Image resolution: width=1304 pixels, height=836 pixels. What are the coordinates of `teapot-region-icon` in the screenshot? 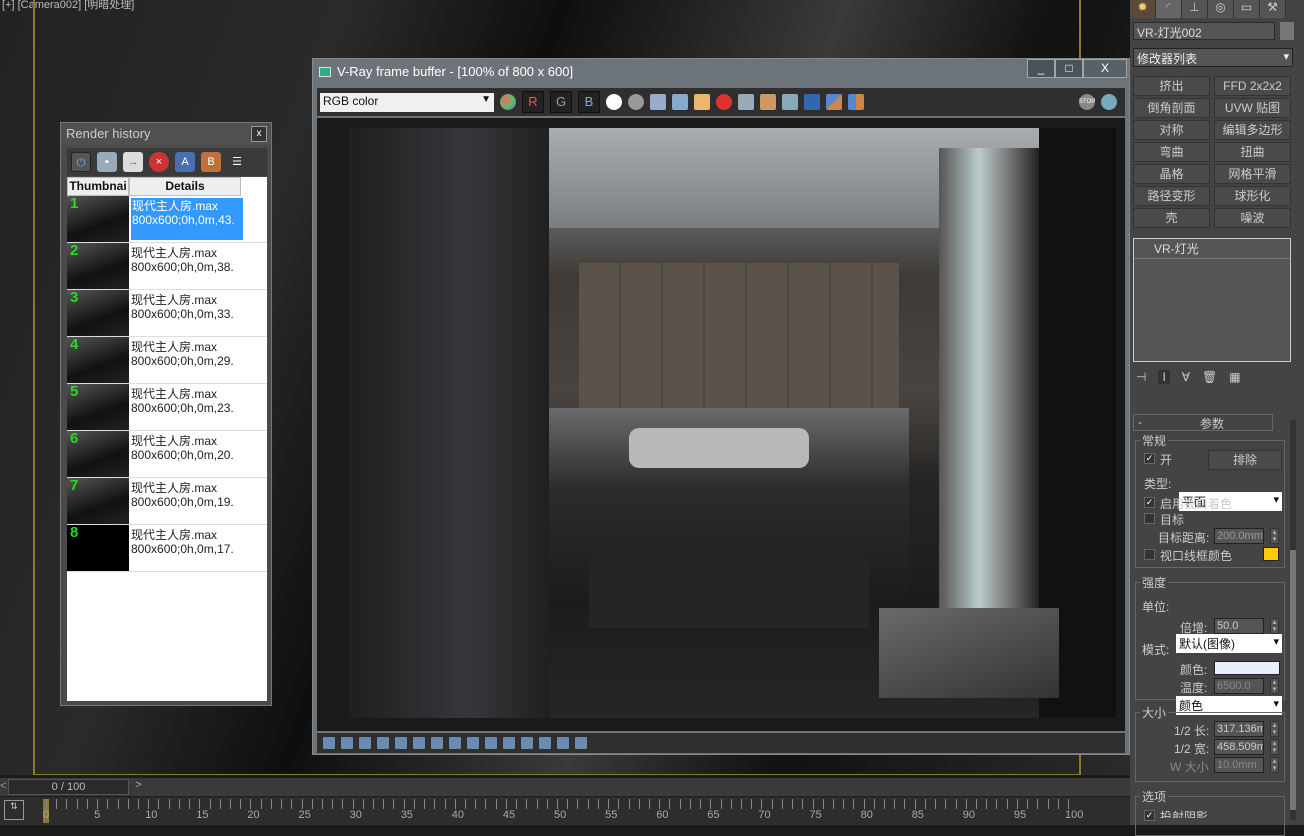 It's located at (790, 102).